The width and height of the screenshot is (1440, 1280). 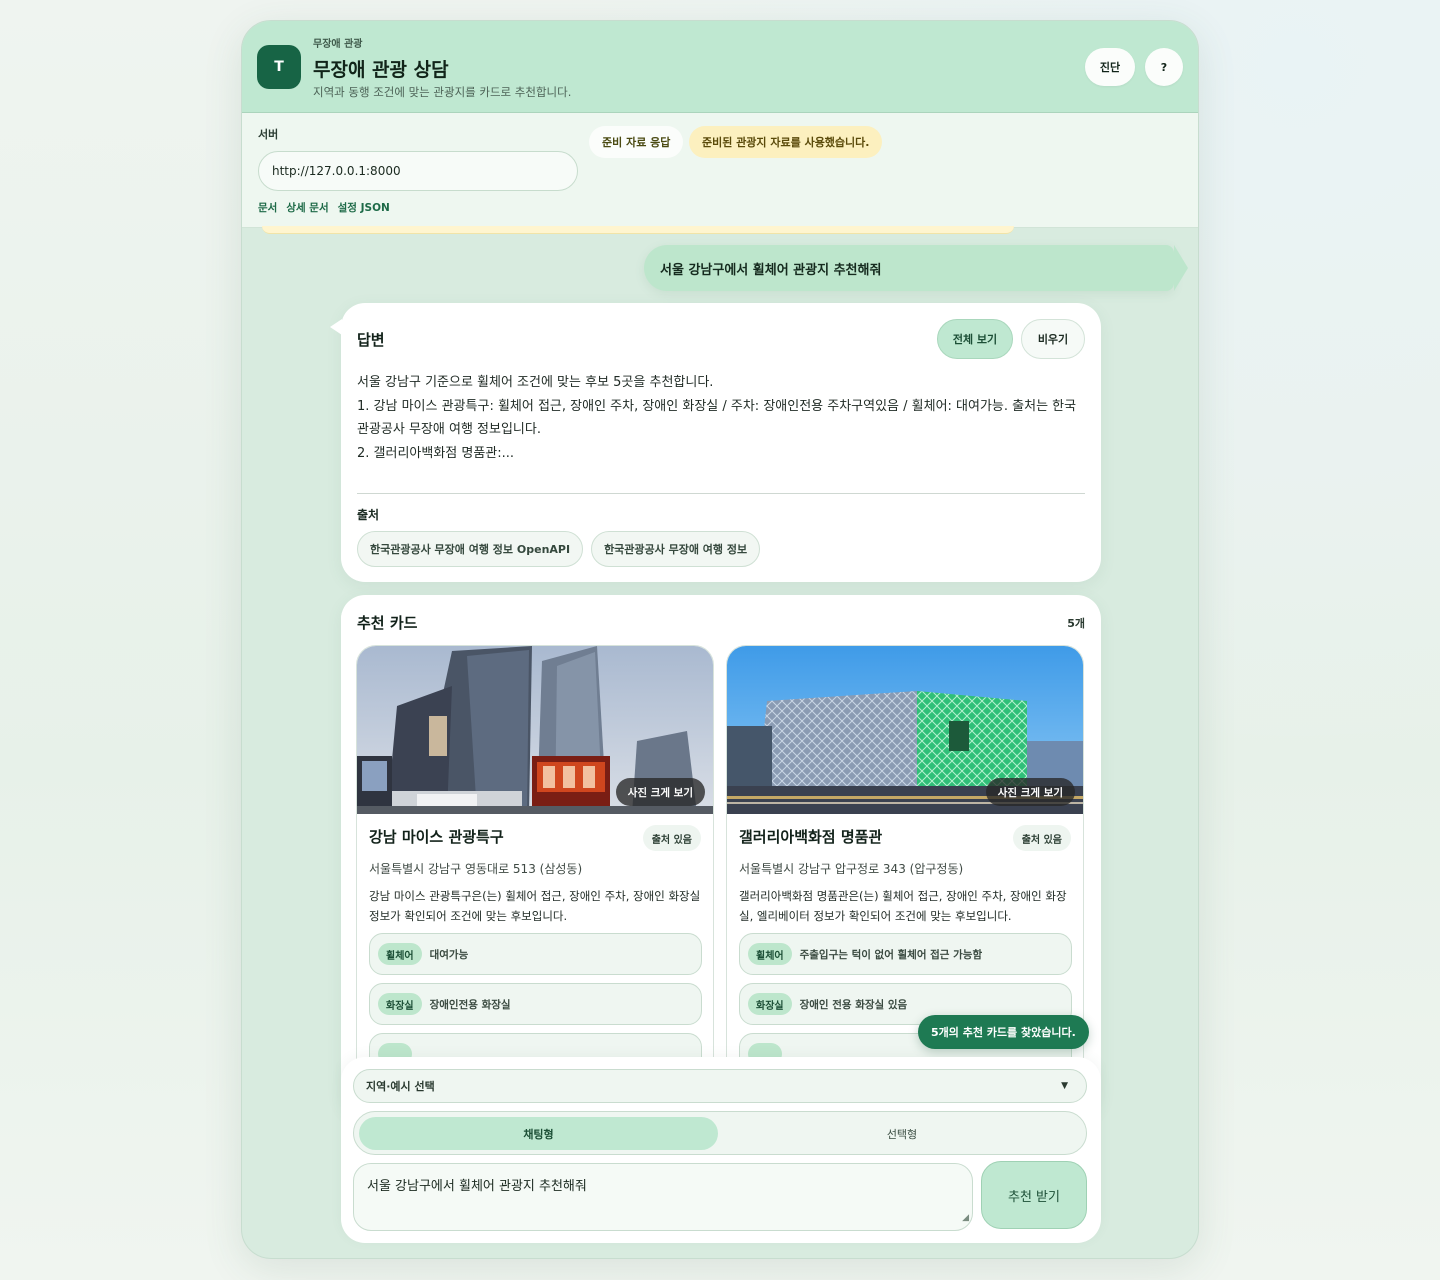 I want to click on place-name: 갤러리아백화점 명품관, so click(x=811, y=837).